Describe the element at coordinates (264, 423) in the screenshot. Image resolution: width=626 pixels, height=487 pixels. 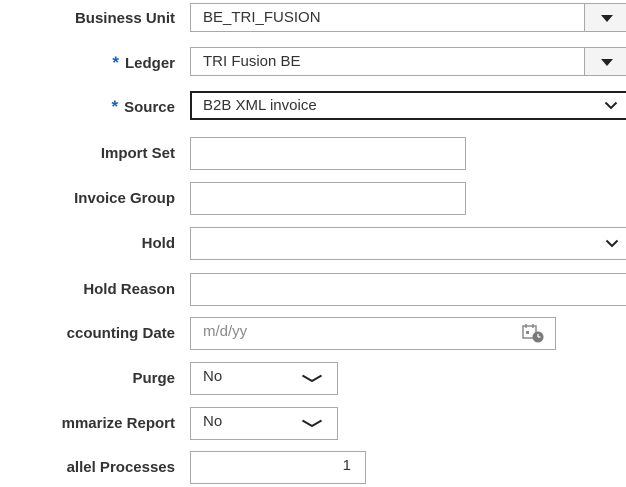
I see `summarize-report-select: No` at that location.